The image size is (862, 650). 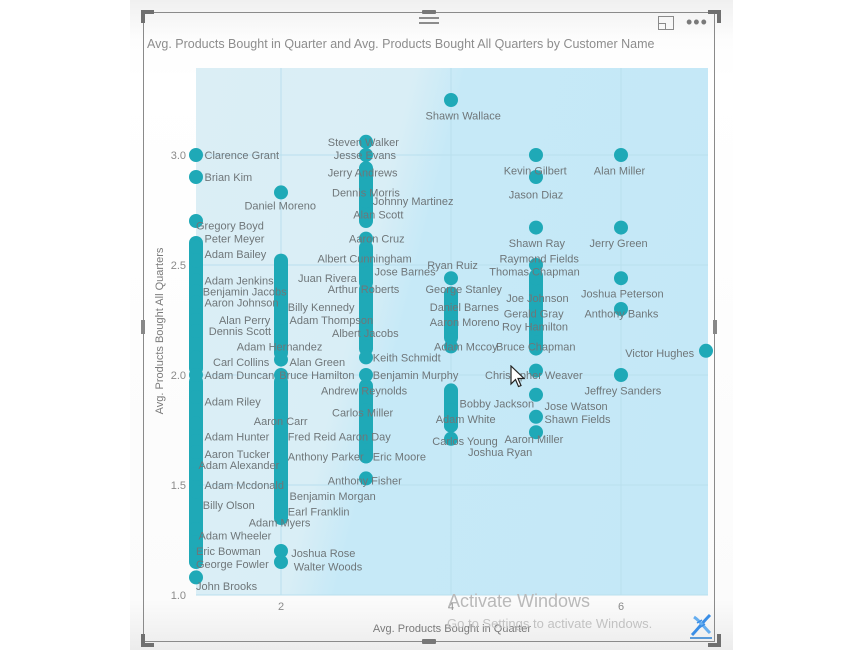 I want to click on data-label: Brian Kim, so click(x=229, y=178).